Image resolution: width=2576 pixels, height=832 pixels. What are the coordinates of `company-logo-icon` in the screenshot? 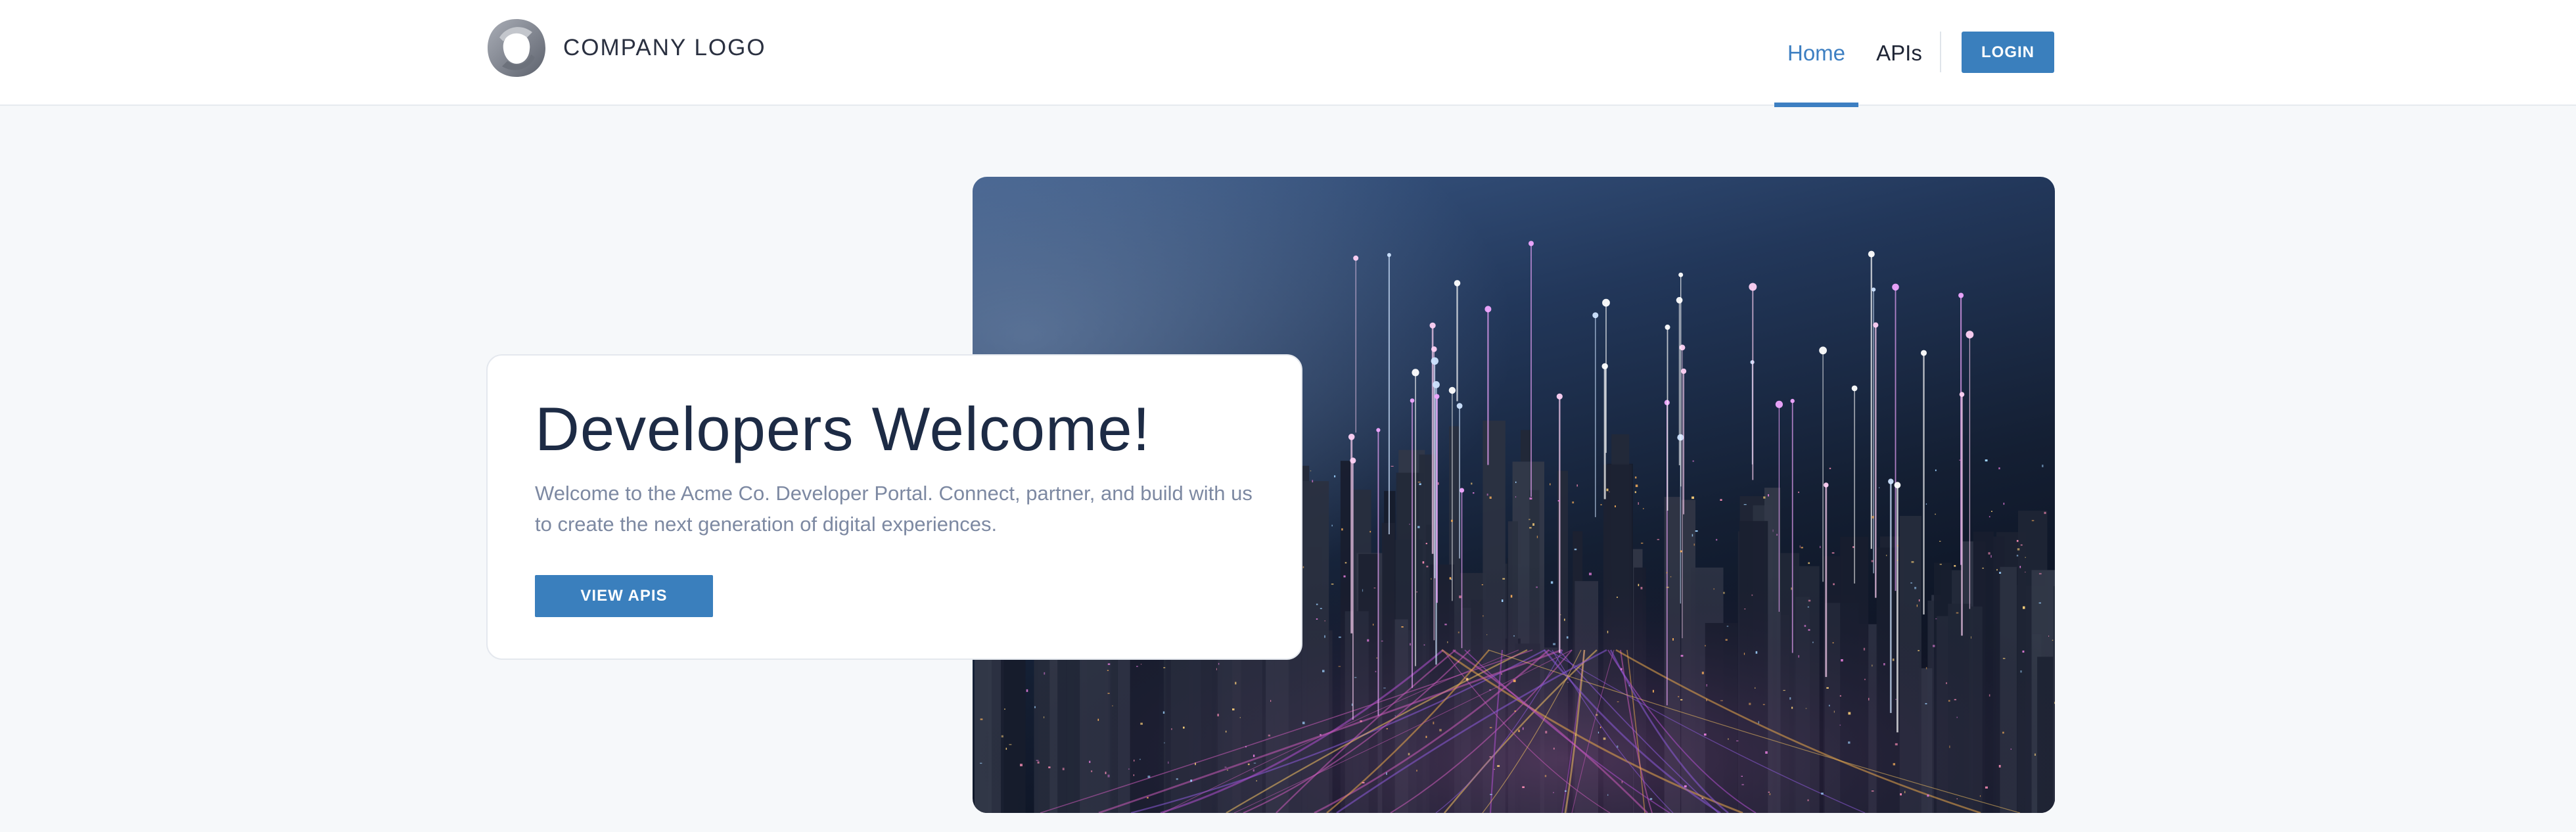 It's located at (516, 48).